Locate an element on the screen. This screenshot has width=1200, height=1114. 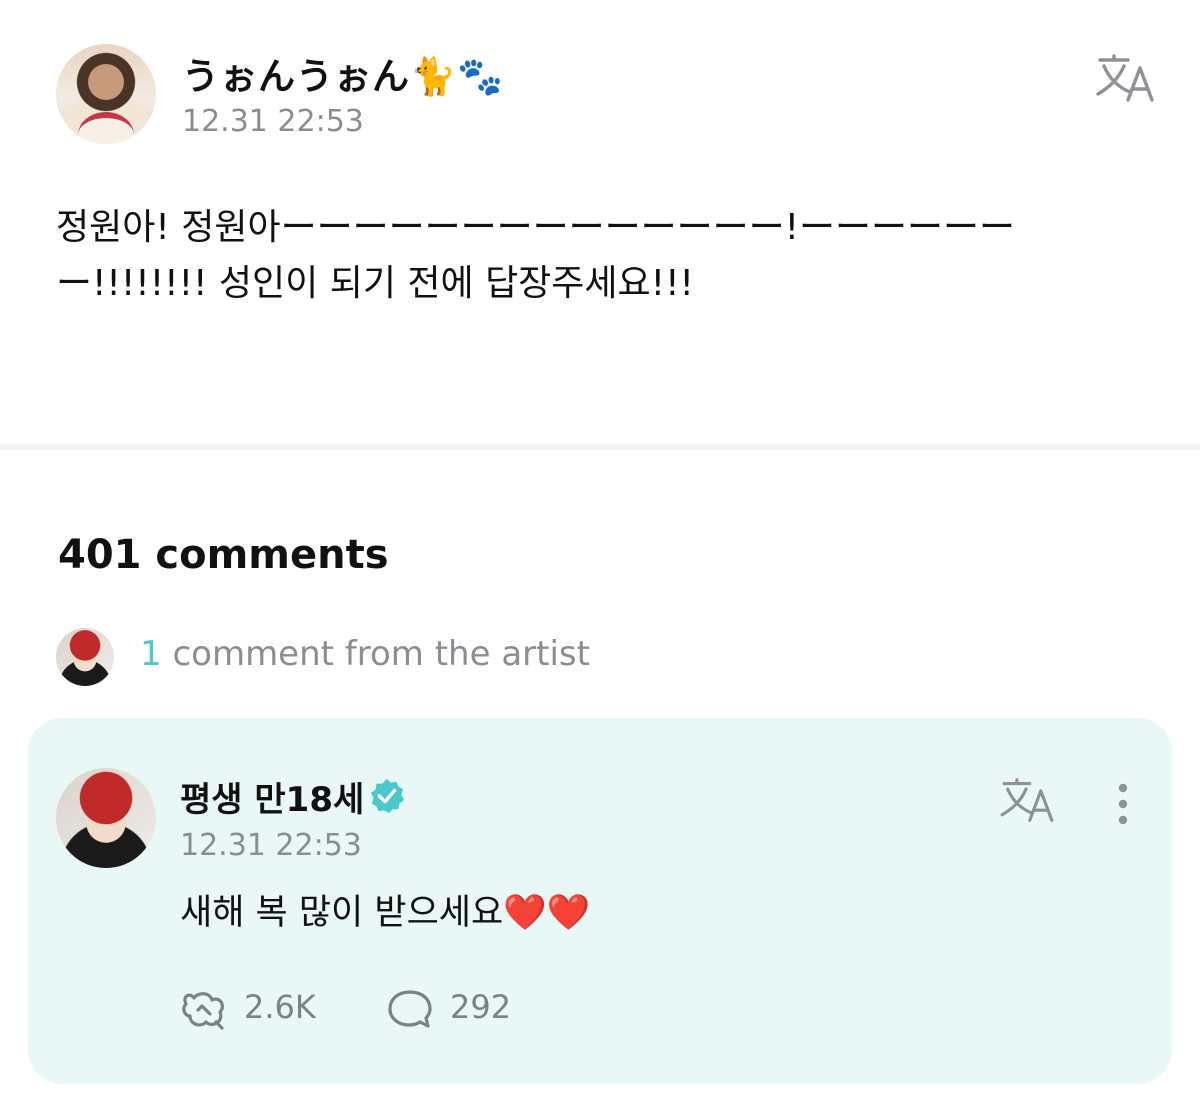
heart-emoji: ❤️❤️ is located at coordinates (547, 913).